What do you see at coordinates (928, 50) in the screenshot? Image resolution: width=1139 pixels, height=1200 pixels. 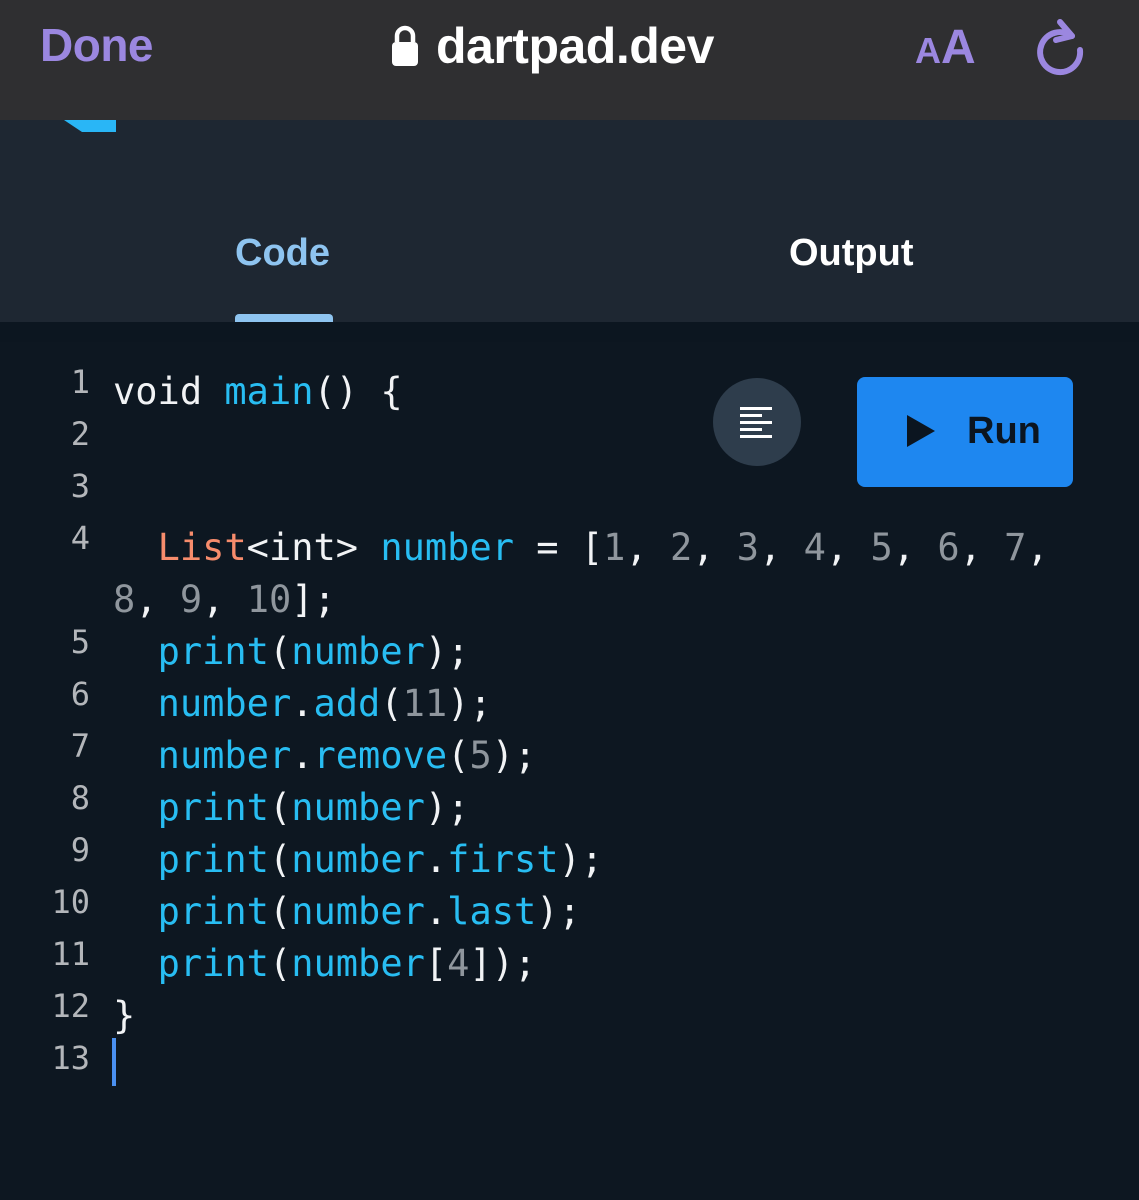 I see `text-size-small-icon: A` at bounding box center [928, 50].